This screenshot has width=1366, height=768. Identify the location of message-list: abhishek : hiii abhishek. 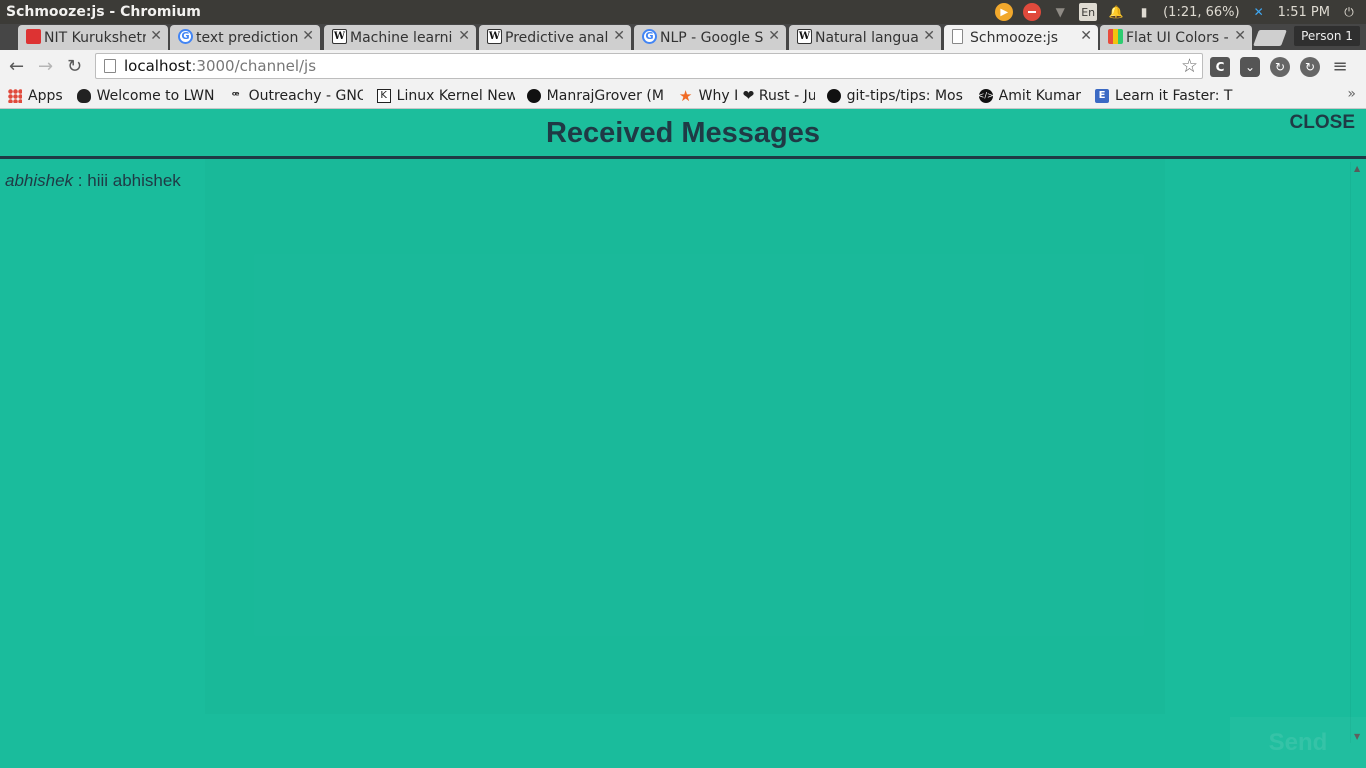
(93, 181).